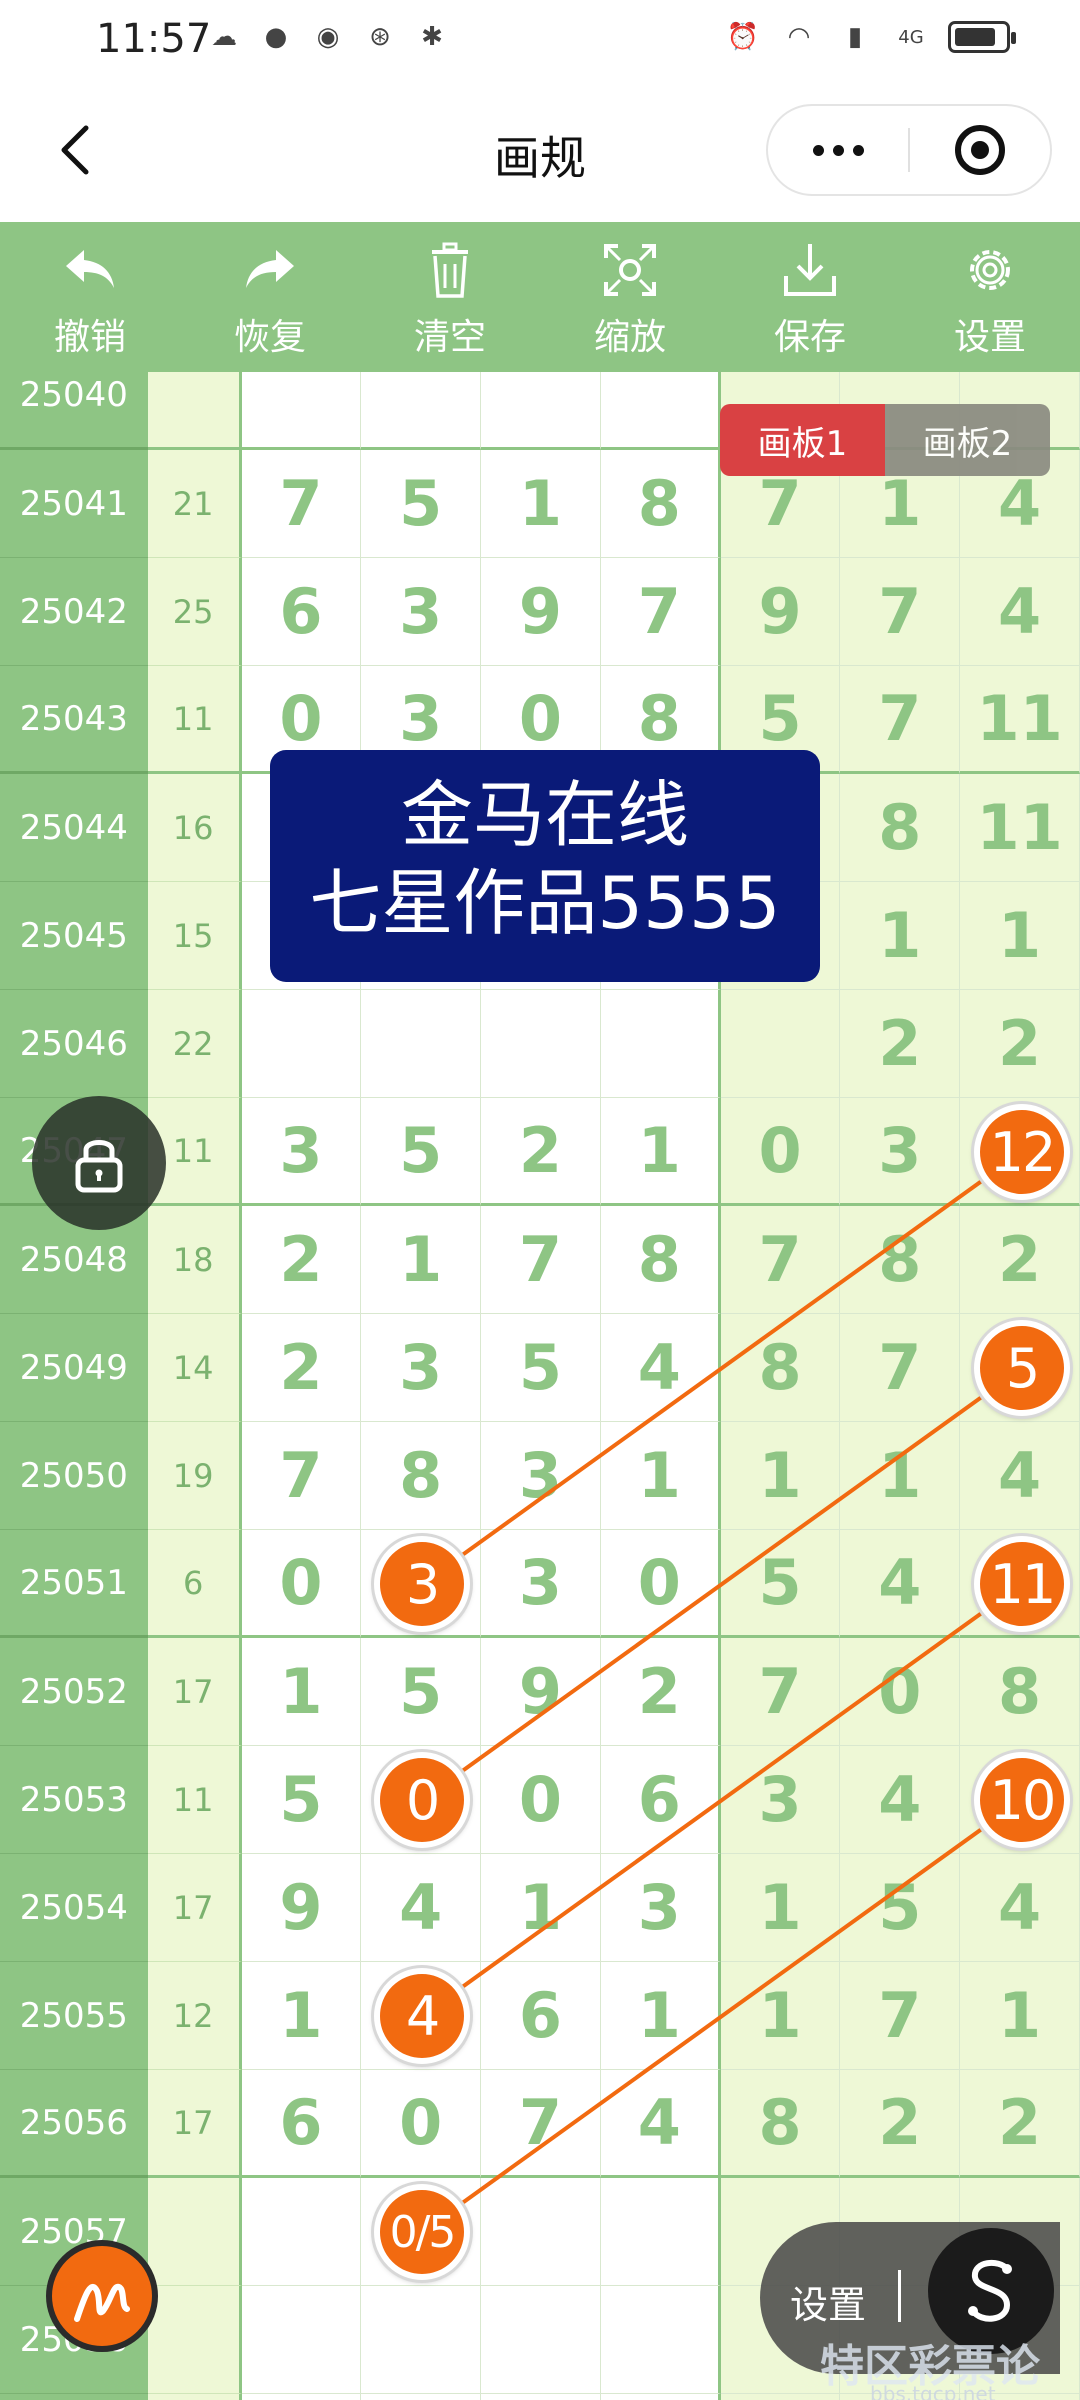 Image resolution: width=1080 pixels, height=2400 pixels. I want to click on orange-marker: 0/5, so click(422, 2232).